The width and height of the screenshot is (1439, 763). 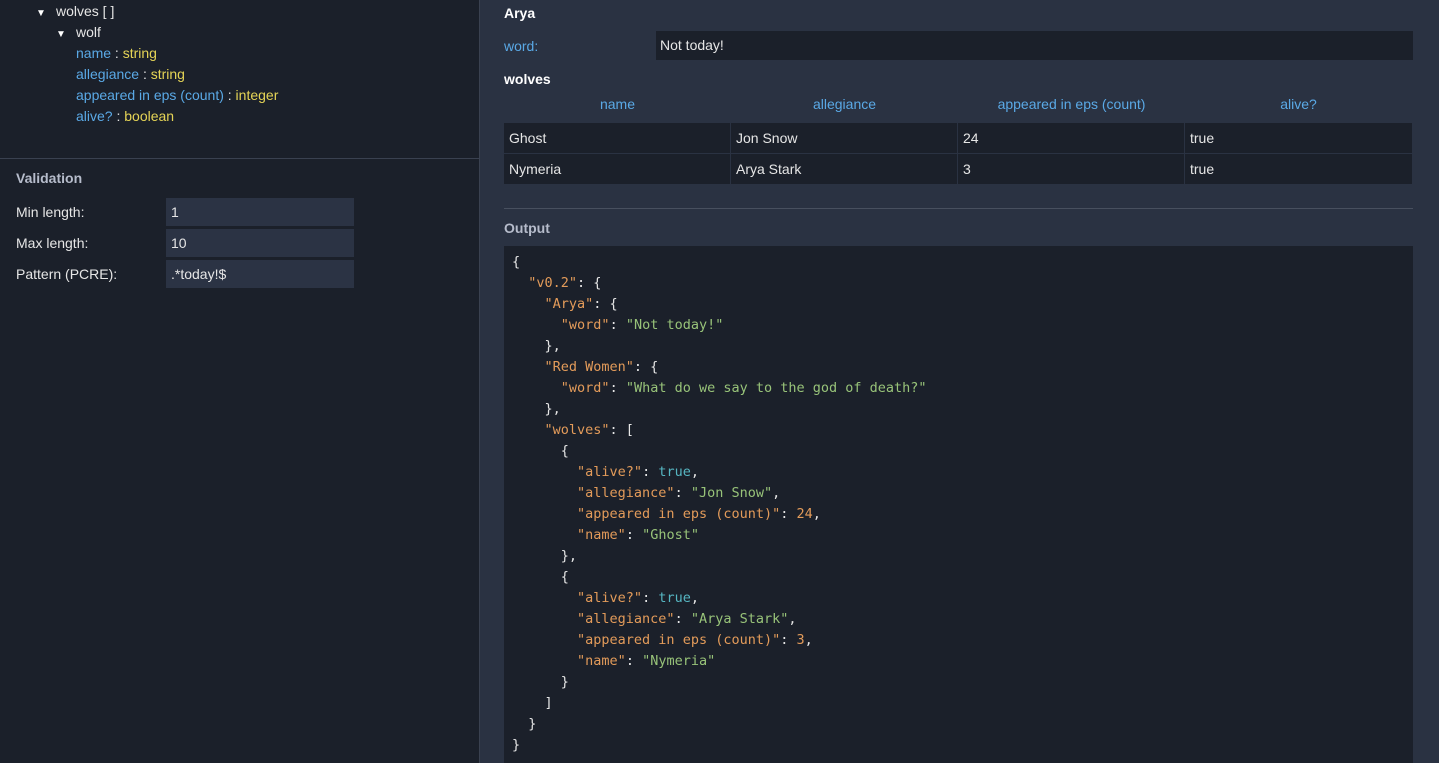 I want to click on code-line: "name": "Ghost", so click(x=605, y=535).